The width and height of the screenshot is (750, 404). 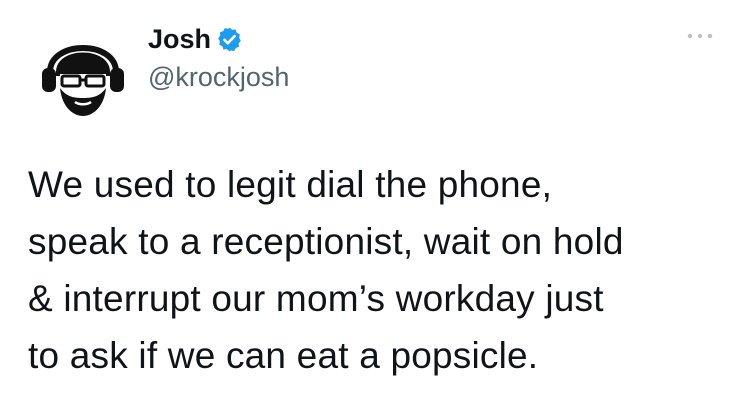 I want to click on tweet-text-line: We used to legit dial the phone,, so click(x=290, y=184).